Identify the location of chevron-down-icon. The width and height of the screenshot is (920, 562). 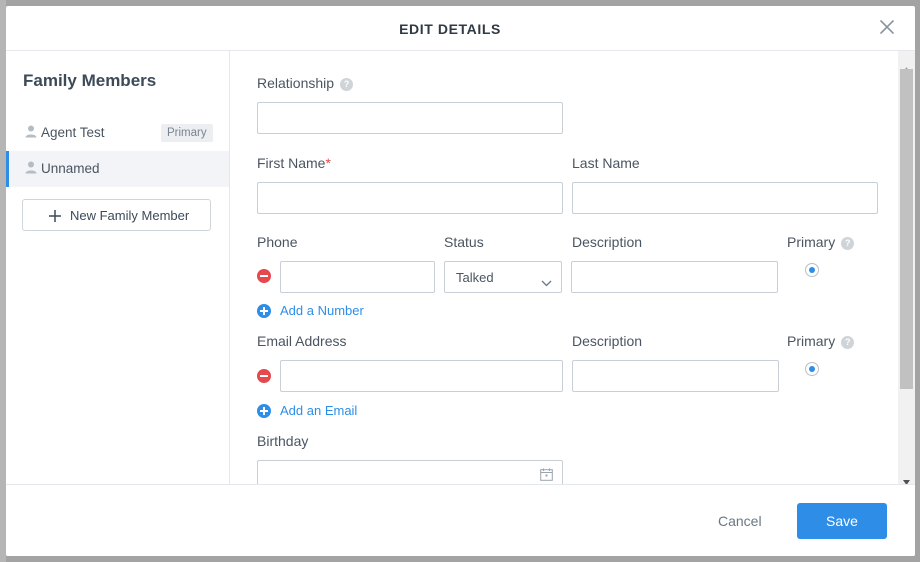
(546, 282).